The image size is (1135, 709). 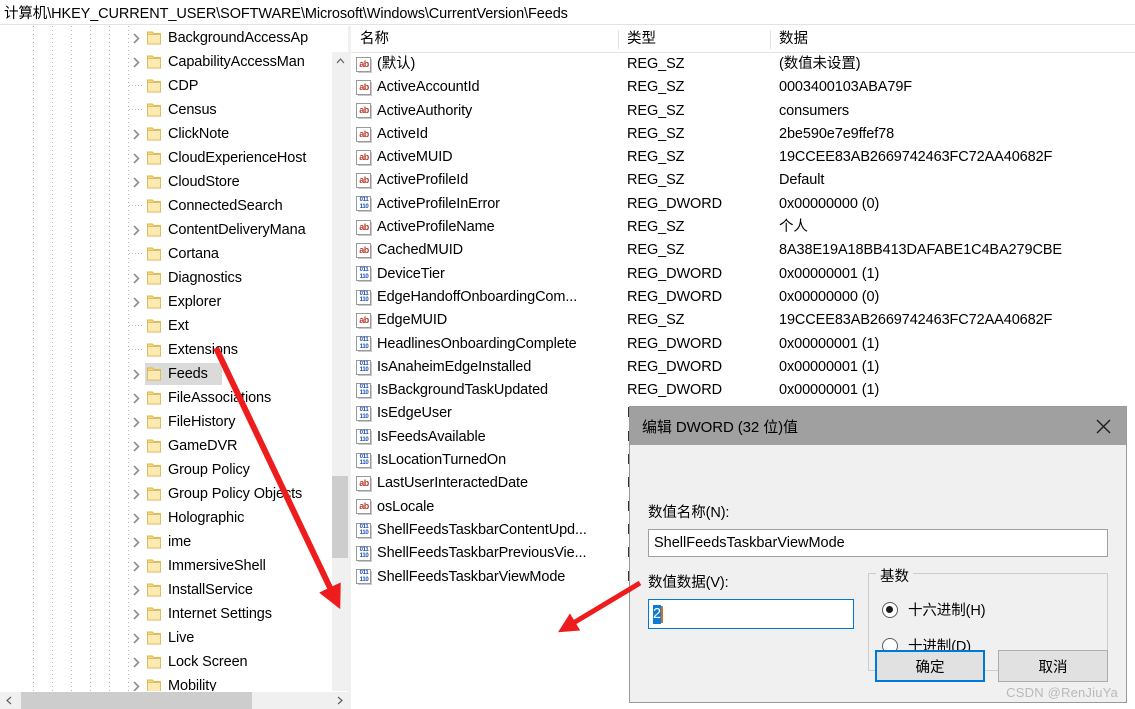 I want to click on dword-value-icon: 011 110, so click(x=364, y=344).